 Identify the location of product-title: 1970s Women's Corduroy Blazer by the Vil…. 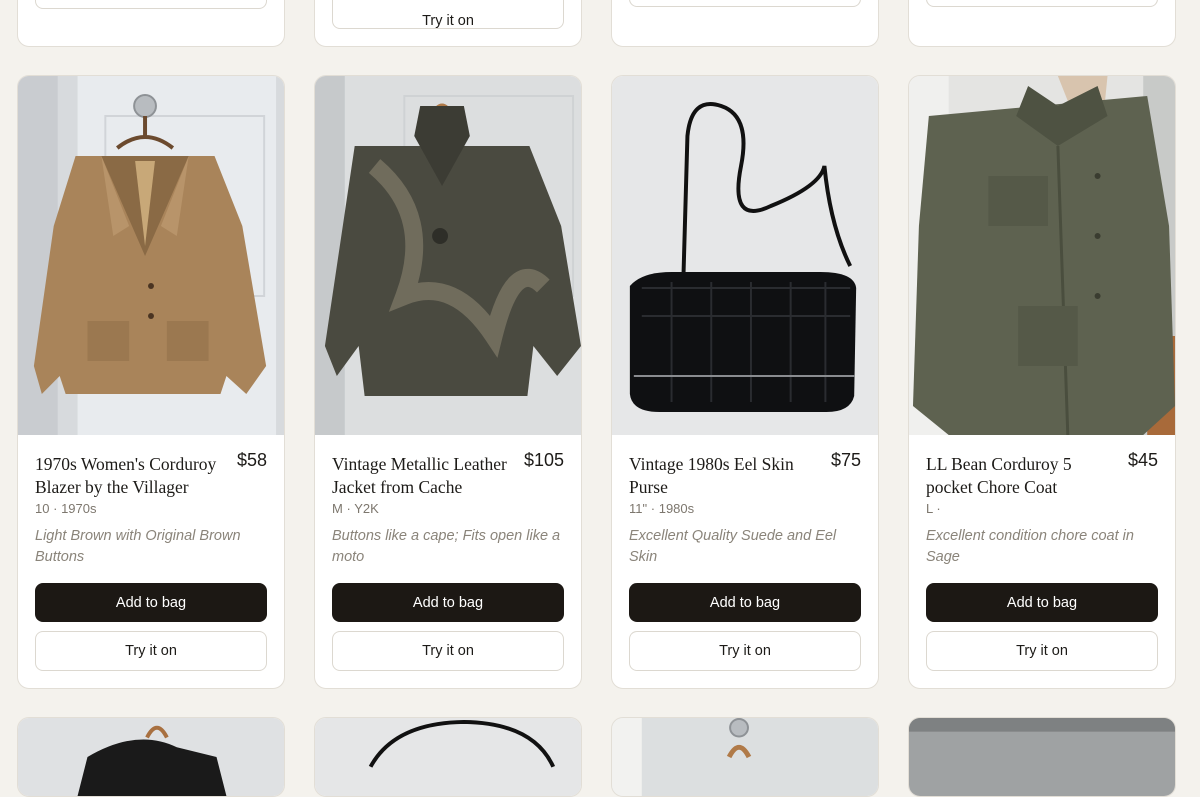
(130, 476).